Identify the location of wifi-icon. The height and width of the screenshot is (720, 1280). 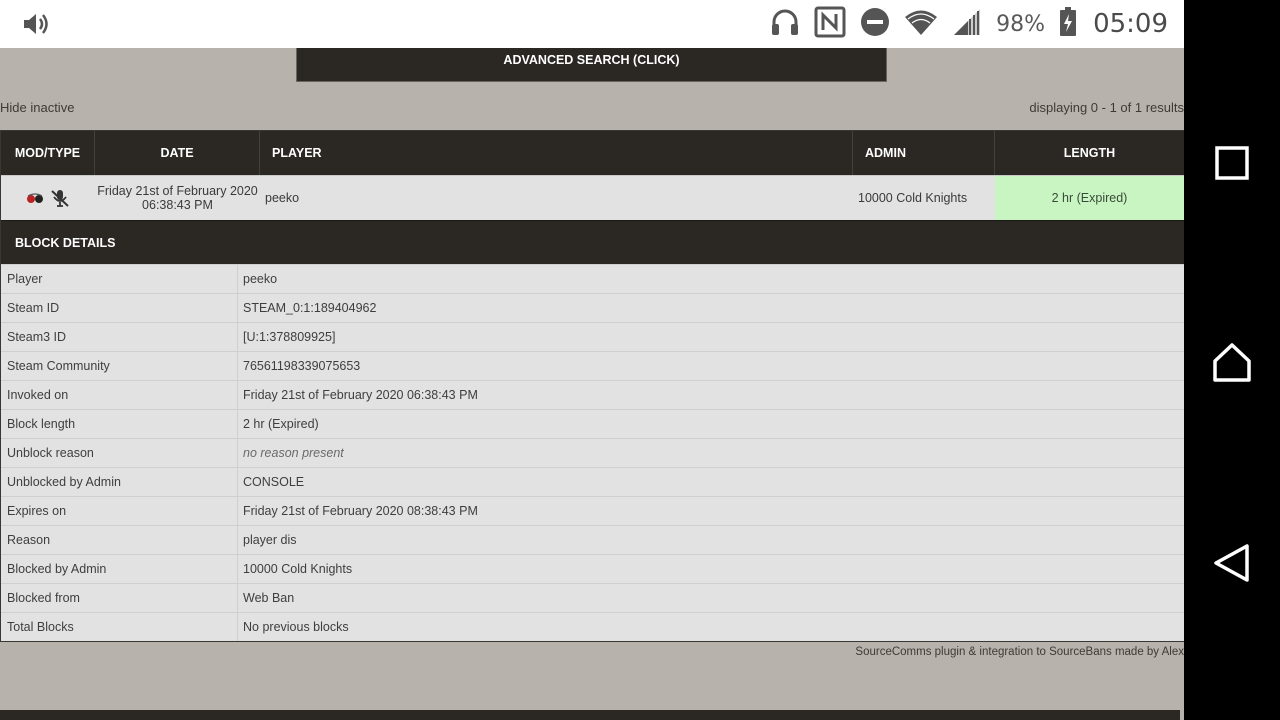
(921, 24).